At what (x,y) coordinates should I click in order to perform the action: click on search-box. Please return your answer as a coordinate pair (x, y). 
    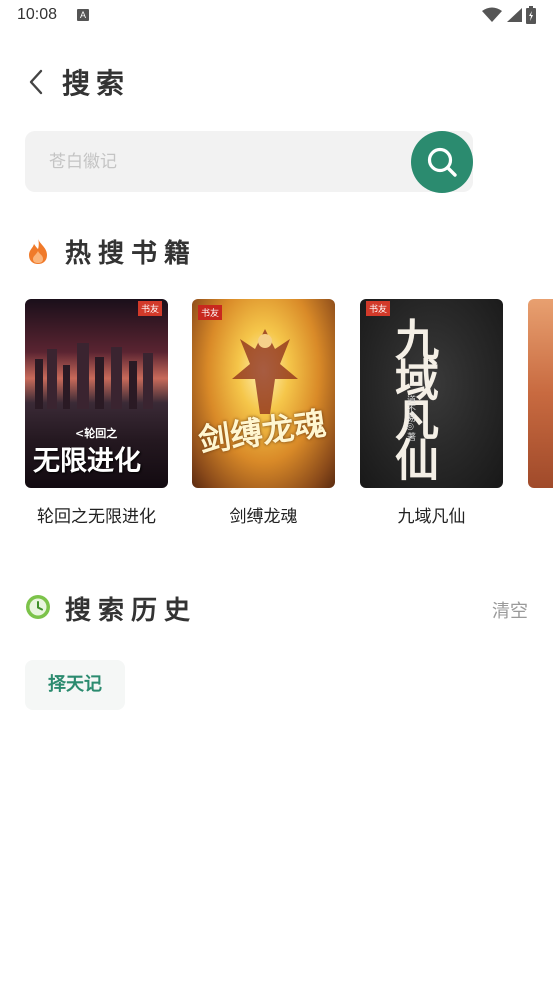
    Looking at the image, I should click on (249, 161).